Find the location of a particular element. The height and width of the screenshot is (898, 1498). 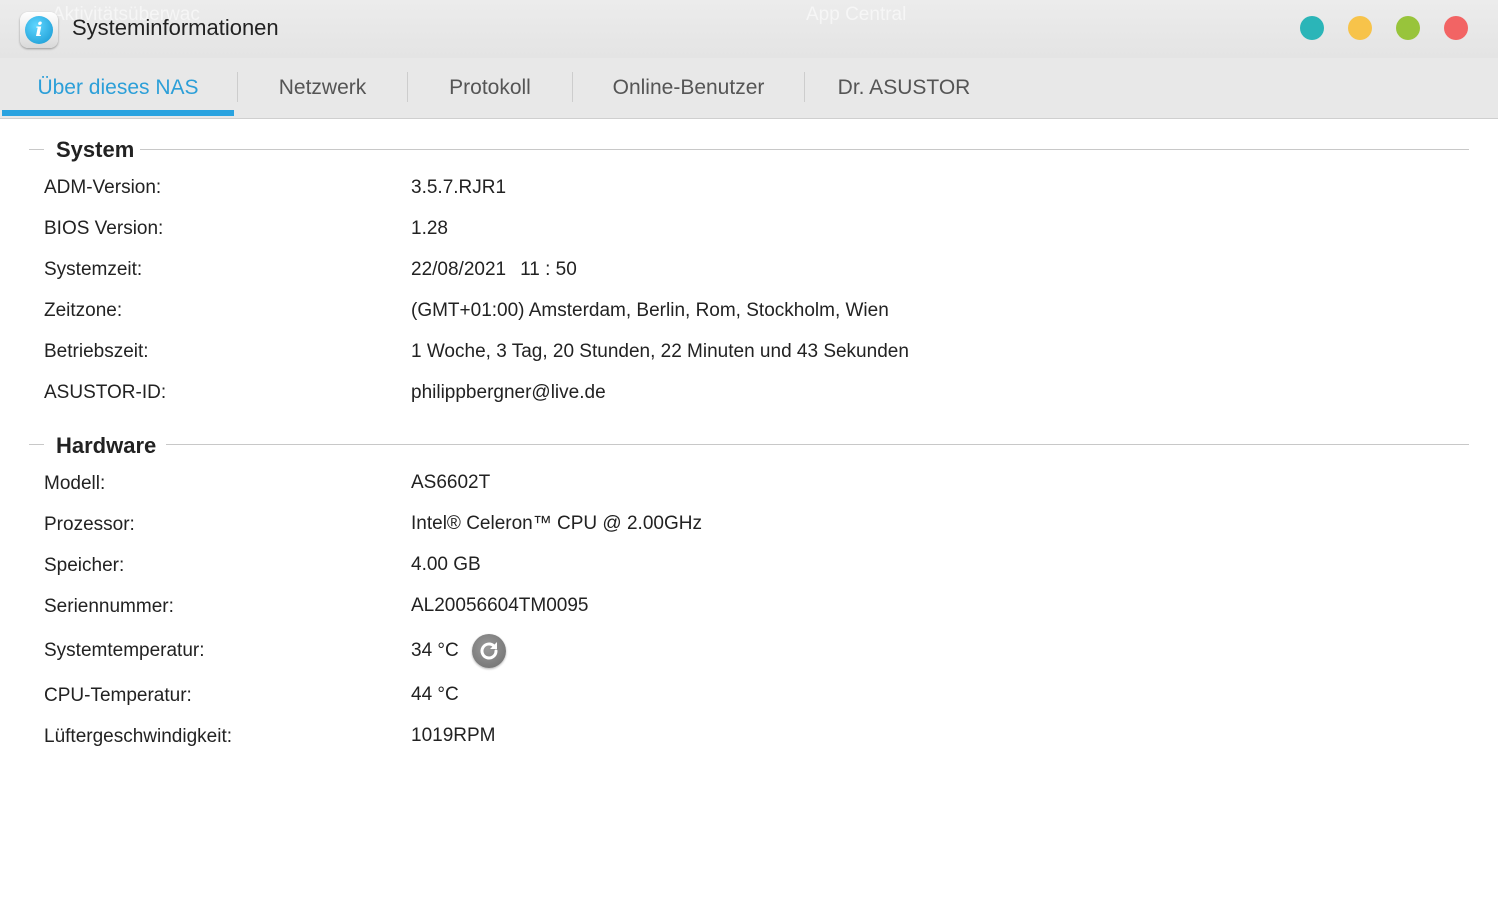

tab-online-users: Online-Benutzer is located at coordinates (688, 88).